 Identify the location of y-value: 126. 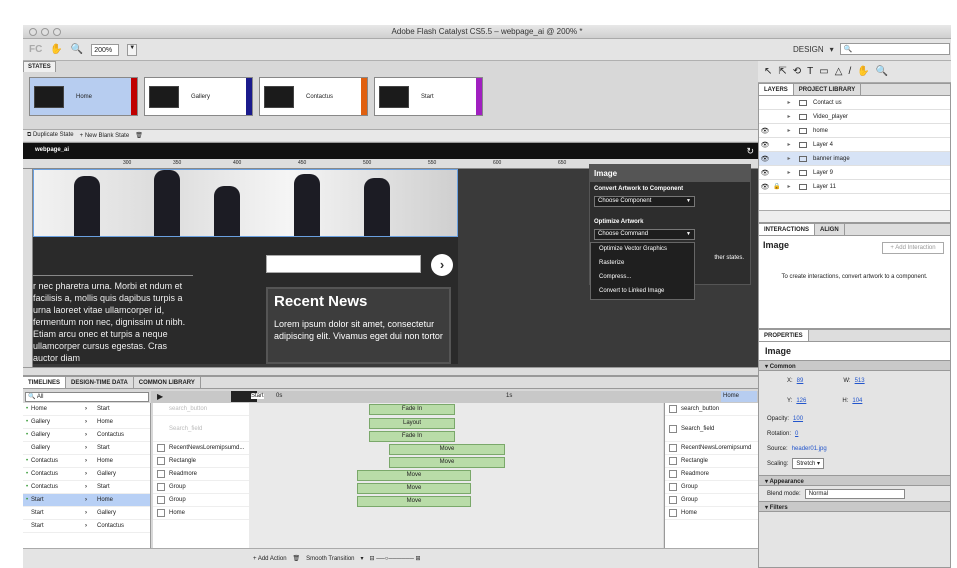
(801, 401).